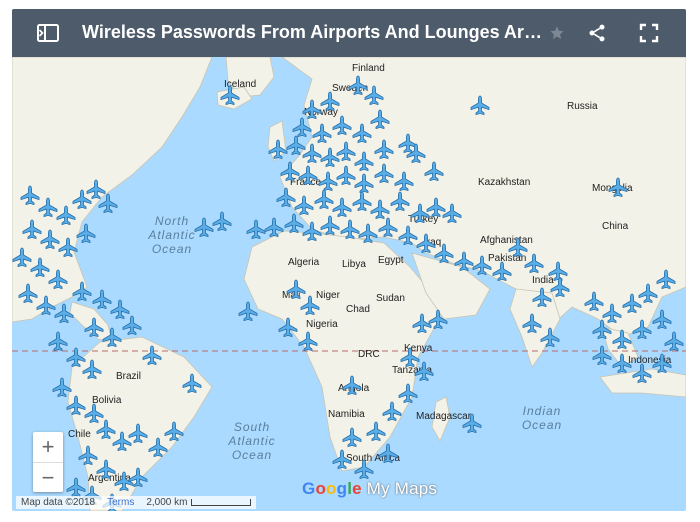  What do you see at coordinates (346, 414) in the screenshot?
I see `label-namibia: Namibia` at bounding box center [346, 414].